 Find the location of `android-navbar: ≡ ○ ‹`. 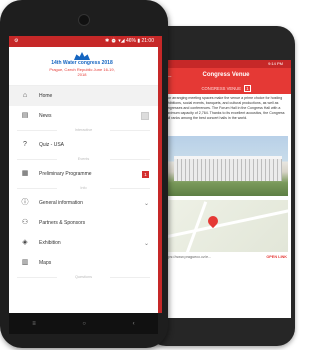

android-navbar: ≡ ○ ‹ is located at coordinates (83, 323).